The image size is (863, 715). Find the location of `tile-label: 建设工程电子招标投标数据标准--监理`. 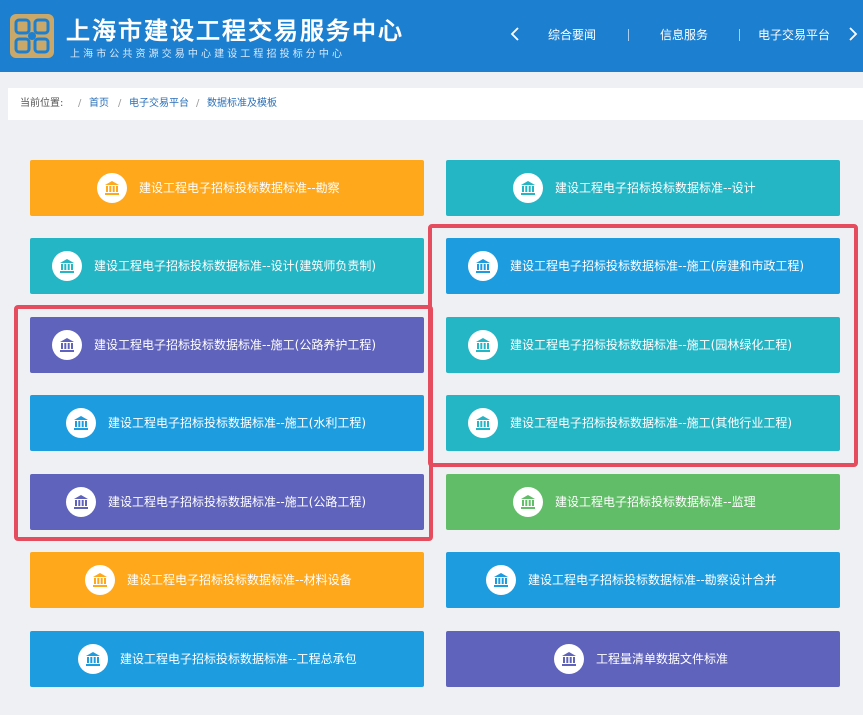

tile-label: 建设工程电子招标投标数据标准--监理 is located at coordinates (655, 502).